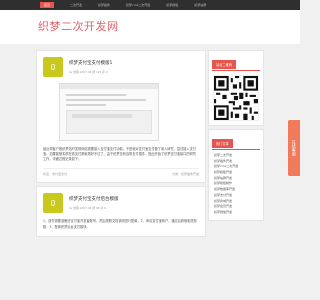 The height and width of the screenshot is (300, 320). What do you see at coordinates (121, 172) in the screenshot?
I see `post-footer: 标签：支付宝支付 分类：织梦插件开发` at bounding box center [121, 172].